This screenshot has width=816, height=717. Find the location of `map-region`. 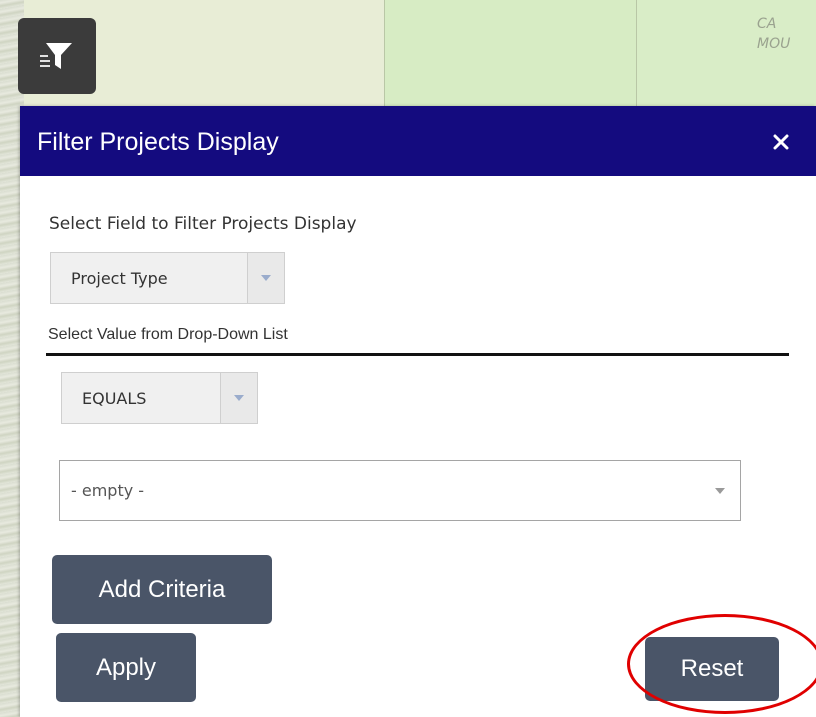

map-region is located at coordinates (510, 55).